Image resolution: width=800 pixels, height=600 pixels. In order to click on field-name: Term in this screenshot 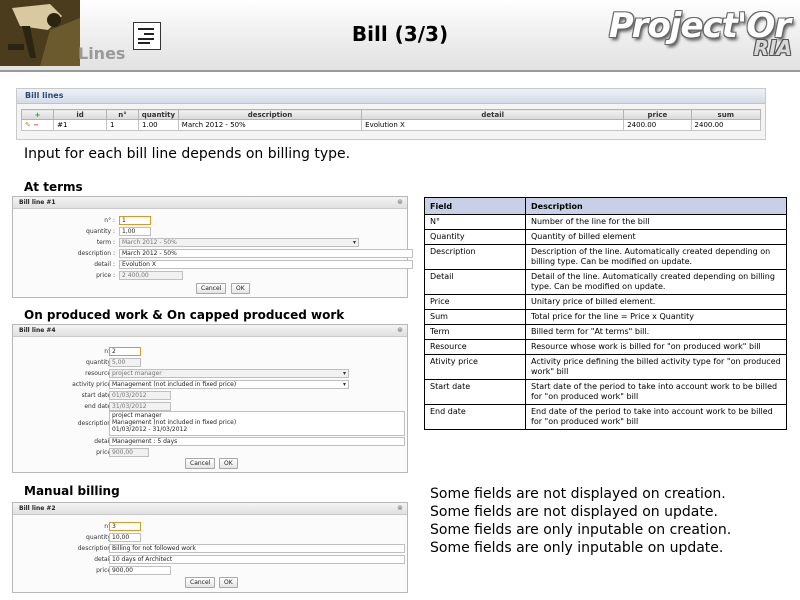, I will do `click(475, 332)`.